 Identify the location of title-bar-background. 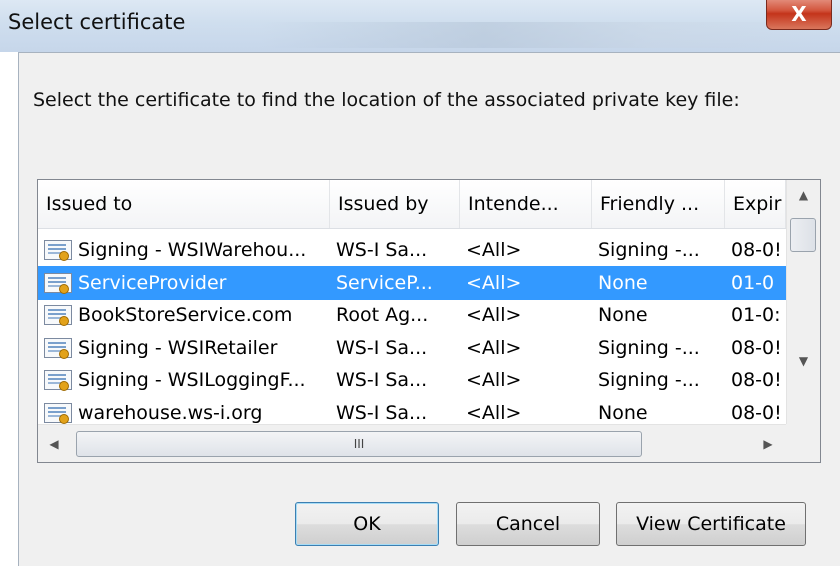
(540, 35).